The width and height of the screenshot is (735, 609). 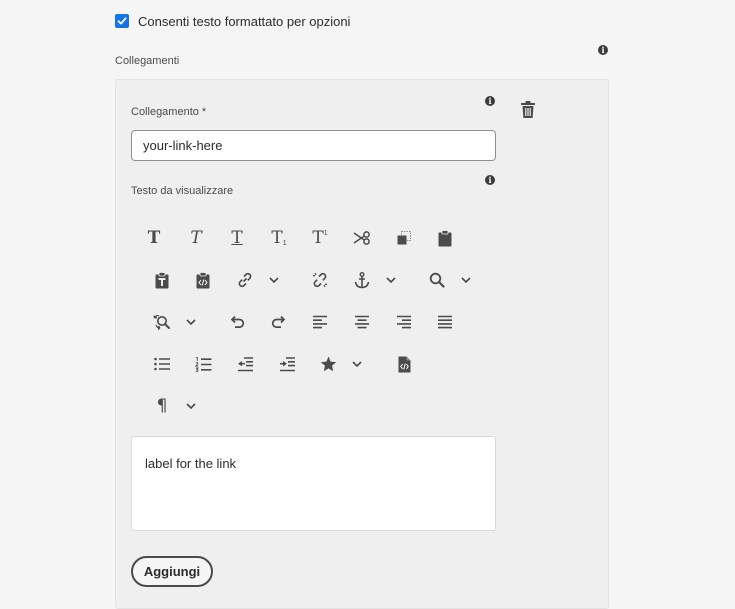 I want to click on undo-button, so click(x=237, y=322).